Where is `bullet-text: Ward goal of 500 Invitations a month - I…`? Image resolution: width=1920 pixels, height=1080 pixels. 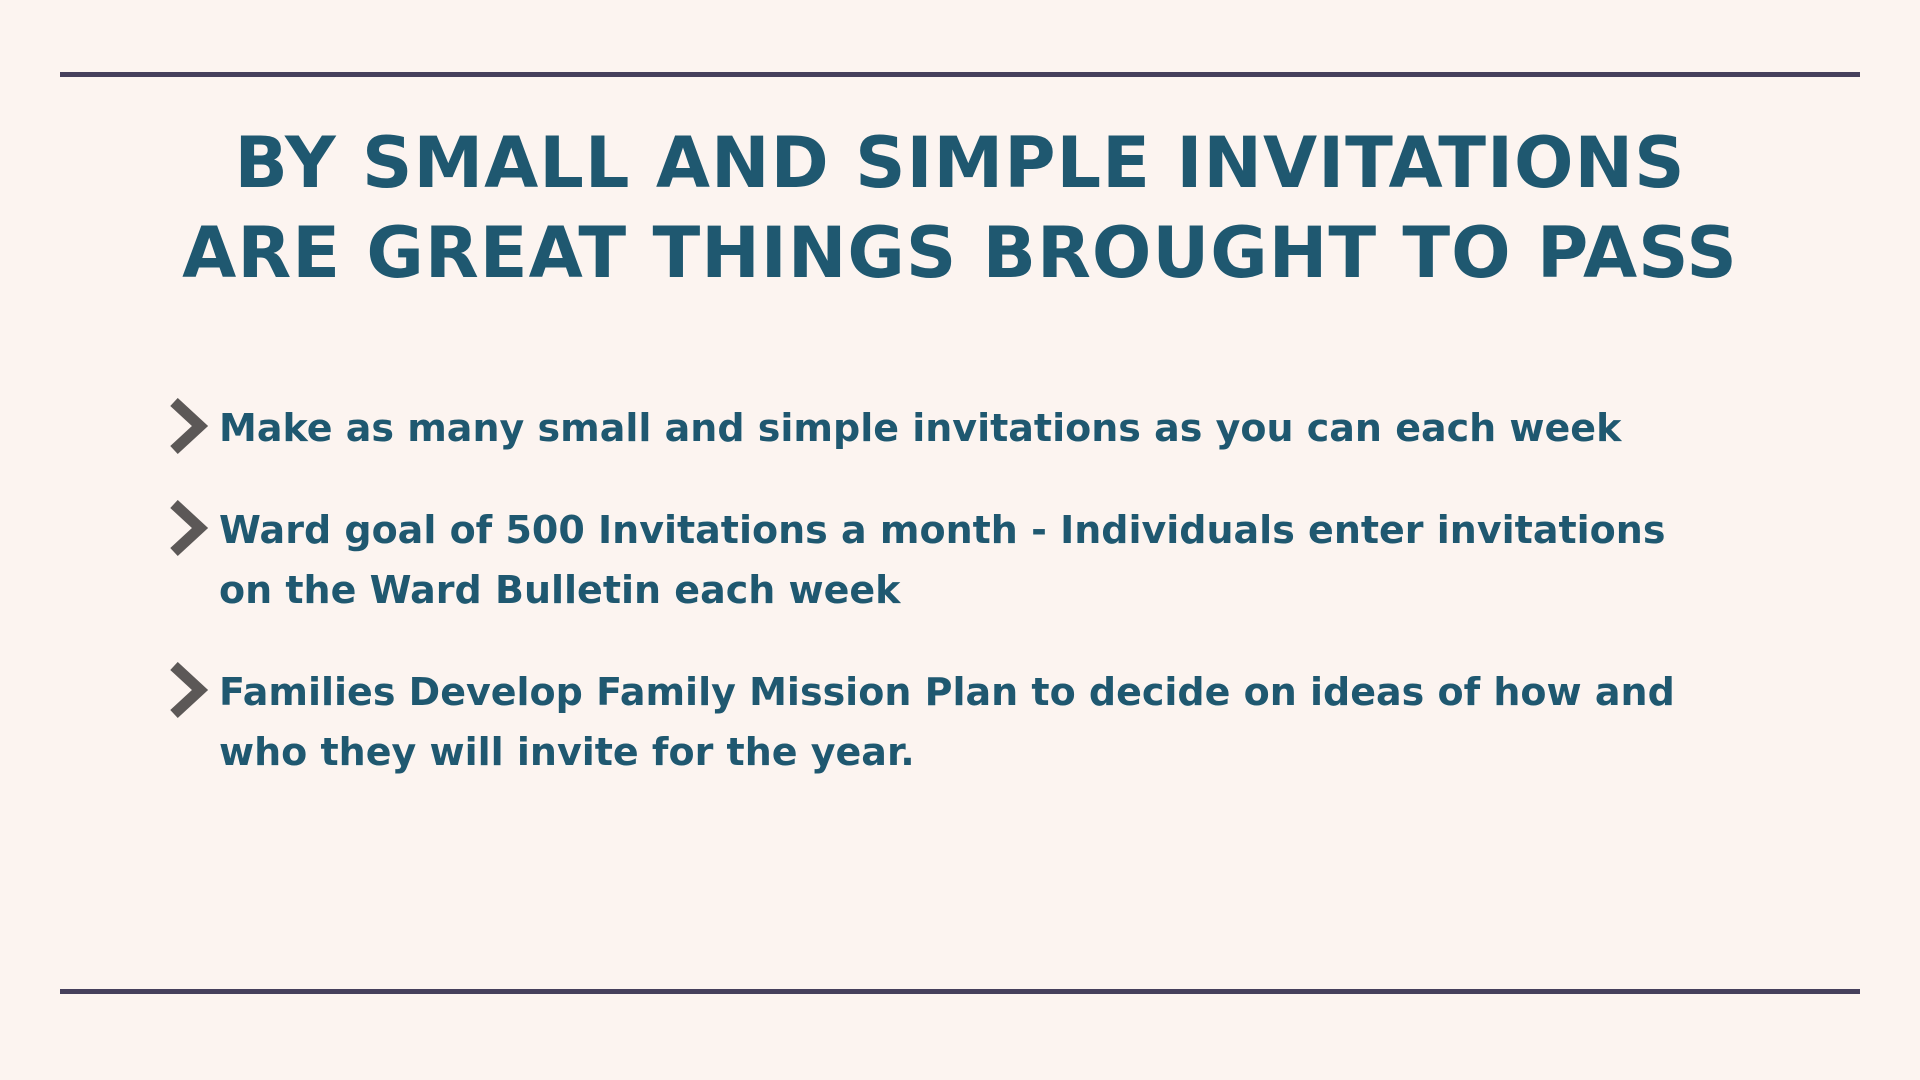 bullet-text: Ward goal of 500 Invitations a month - I… is located at coordinates (942, 560).